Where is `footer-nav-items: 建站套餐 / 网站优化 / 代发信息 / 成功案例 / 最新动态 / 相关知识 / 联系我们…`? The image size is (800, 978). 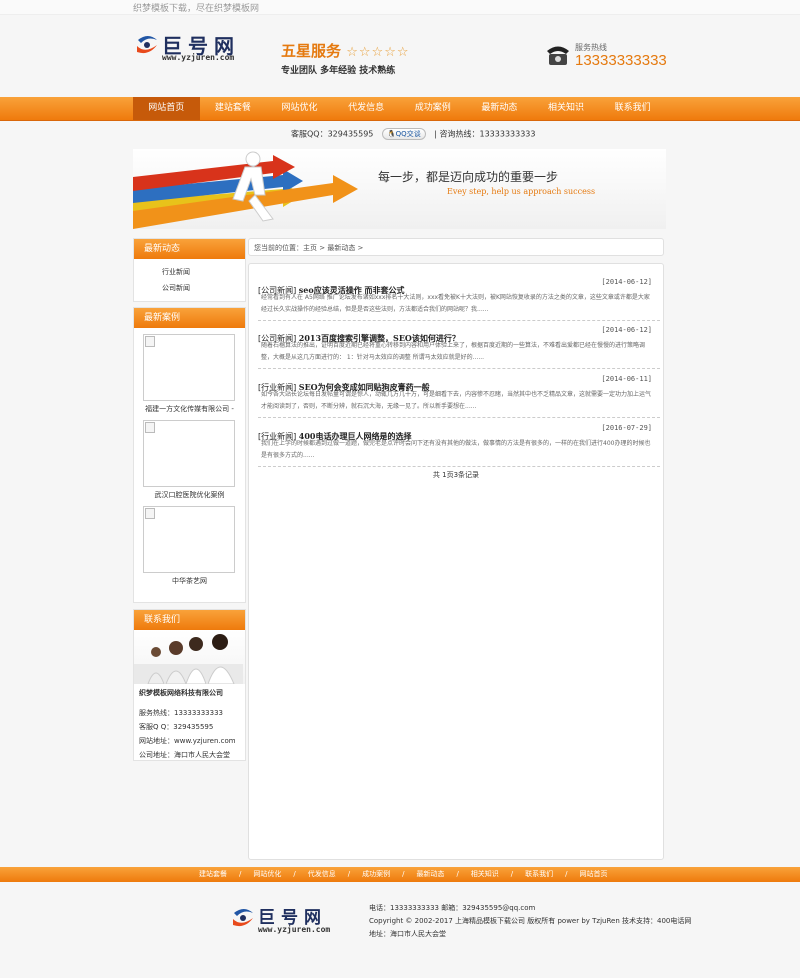
footer-nav-items: 建站套餐 / 网站优化 / 代发信息 / 成功案例 / 最新动态 / 相关知识 / 联系我们… is located at coordinates (403, 874).